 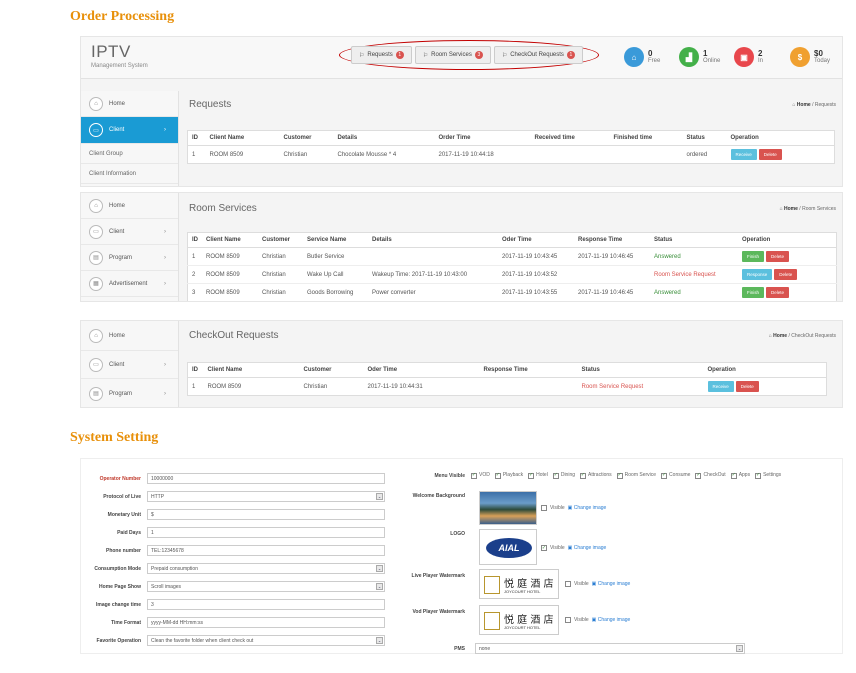 I want to click on column-header: Response Time, so click(x=528, y=370).